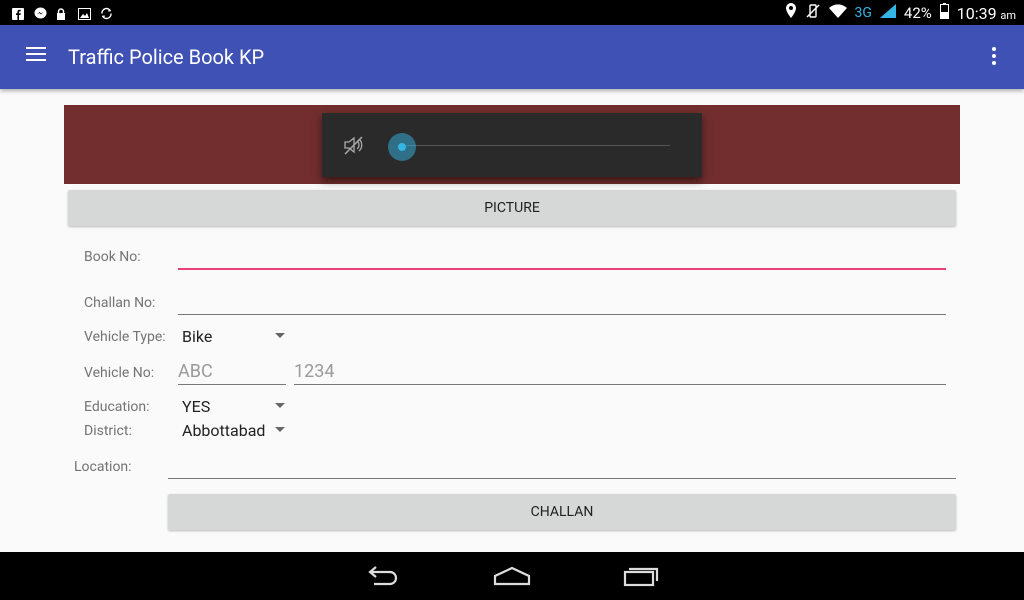 The width and height of the screenshot is (1024, 600). I want to click on signal-icon, so click(887, 13).